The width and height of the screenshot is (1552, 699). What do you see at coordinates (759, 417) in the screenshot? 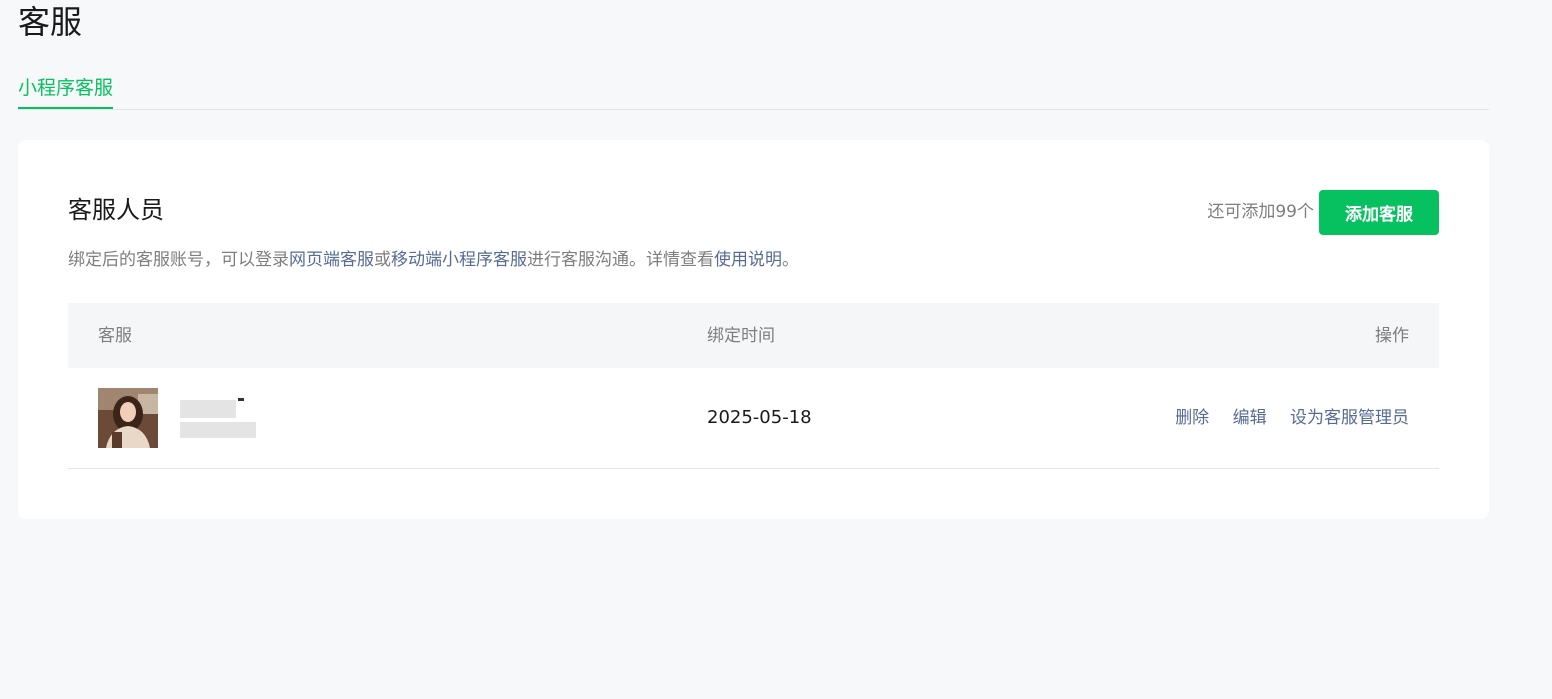
I see `bind-time: 2025-05-18` at bounding box center [759, 417].